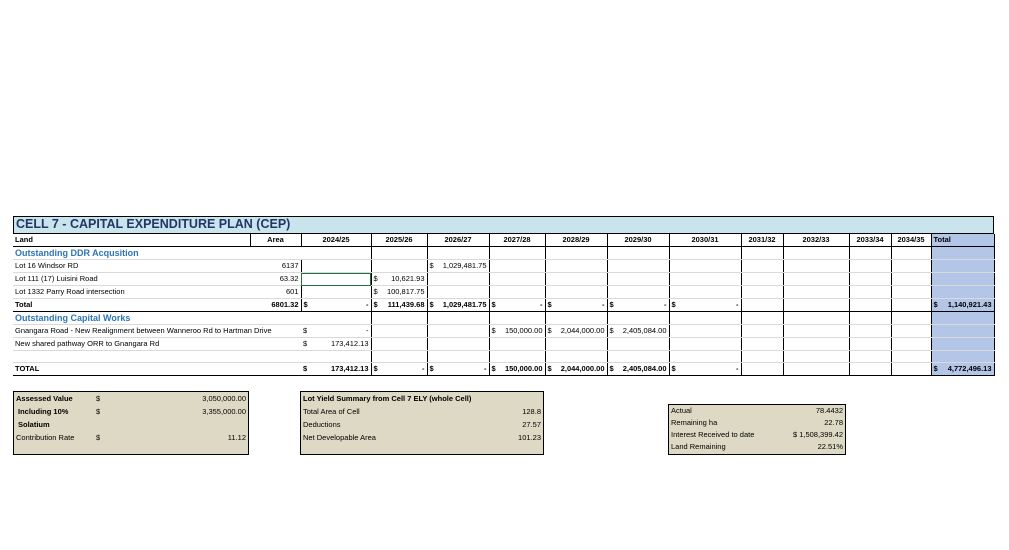 The image size is (1009, 550). Describe the element at coordinates (963, 305) in the screenshot. I see `grand-total: $1,140,921.43` at that location.